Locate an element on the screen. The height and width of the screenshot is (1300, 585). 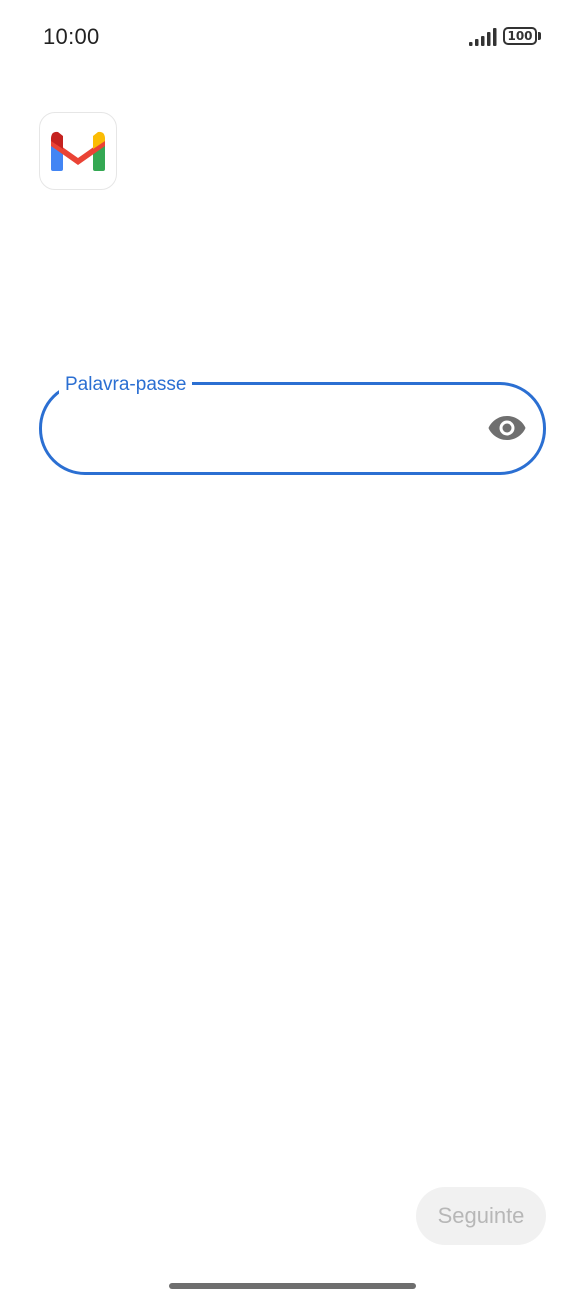
gmail-logo is located at coordinates (78, 151).